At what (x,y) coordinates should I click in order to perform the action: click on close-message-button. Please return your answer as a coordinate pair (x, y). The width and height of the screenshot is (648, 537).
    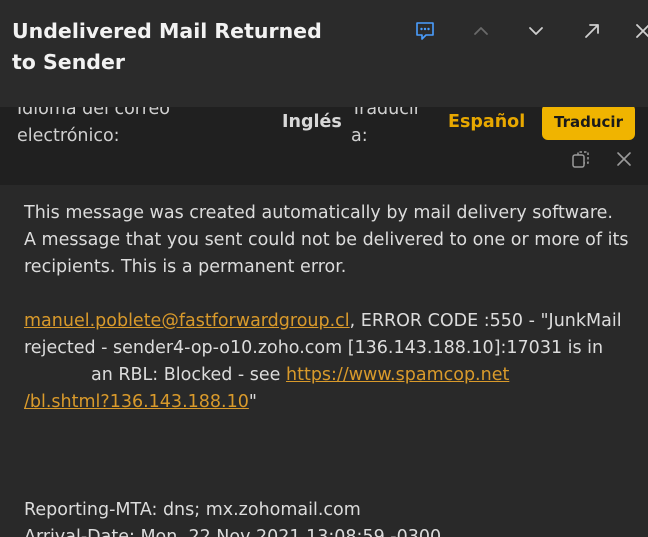
    Looking at the image, I should click on (637, 31).